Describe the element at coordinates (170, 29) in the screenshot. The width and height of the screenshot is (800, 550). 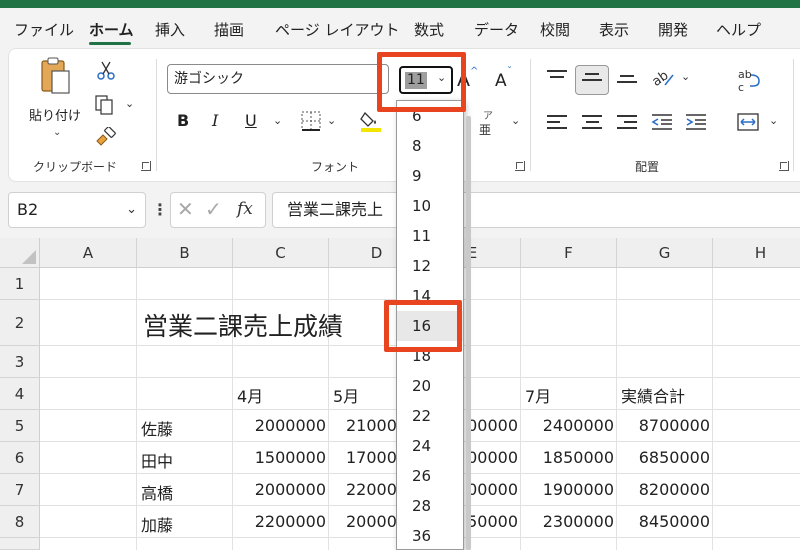
I see `tab-insert: 挿入` at that location.